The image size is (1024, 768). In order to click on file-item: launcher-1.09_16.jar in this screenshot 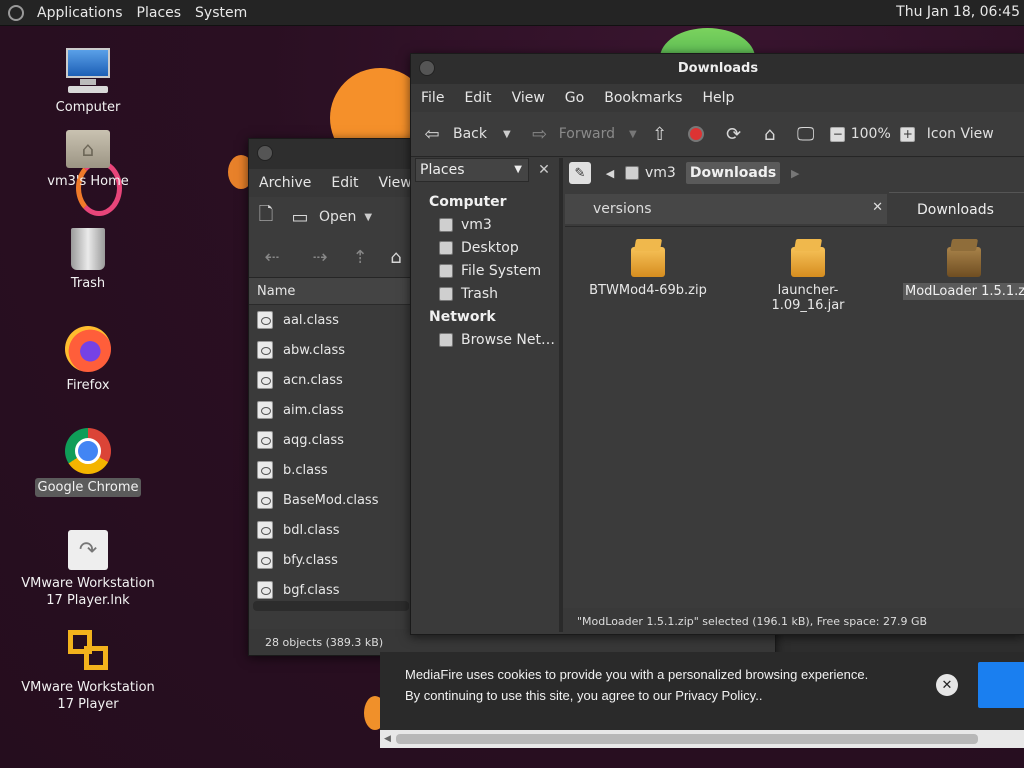, I will do `click(808, 276)`.